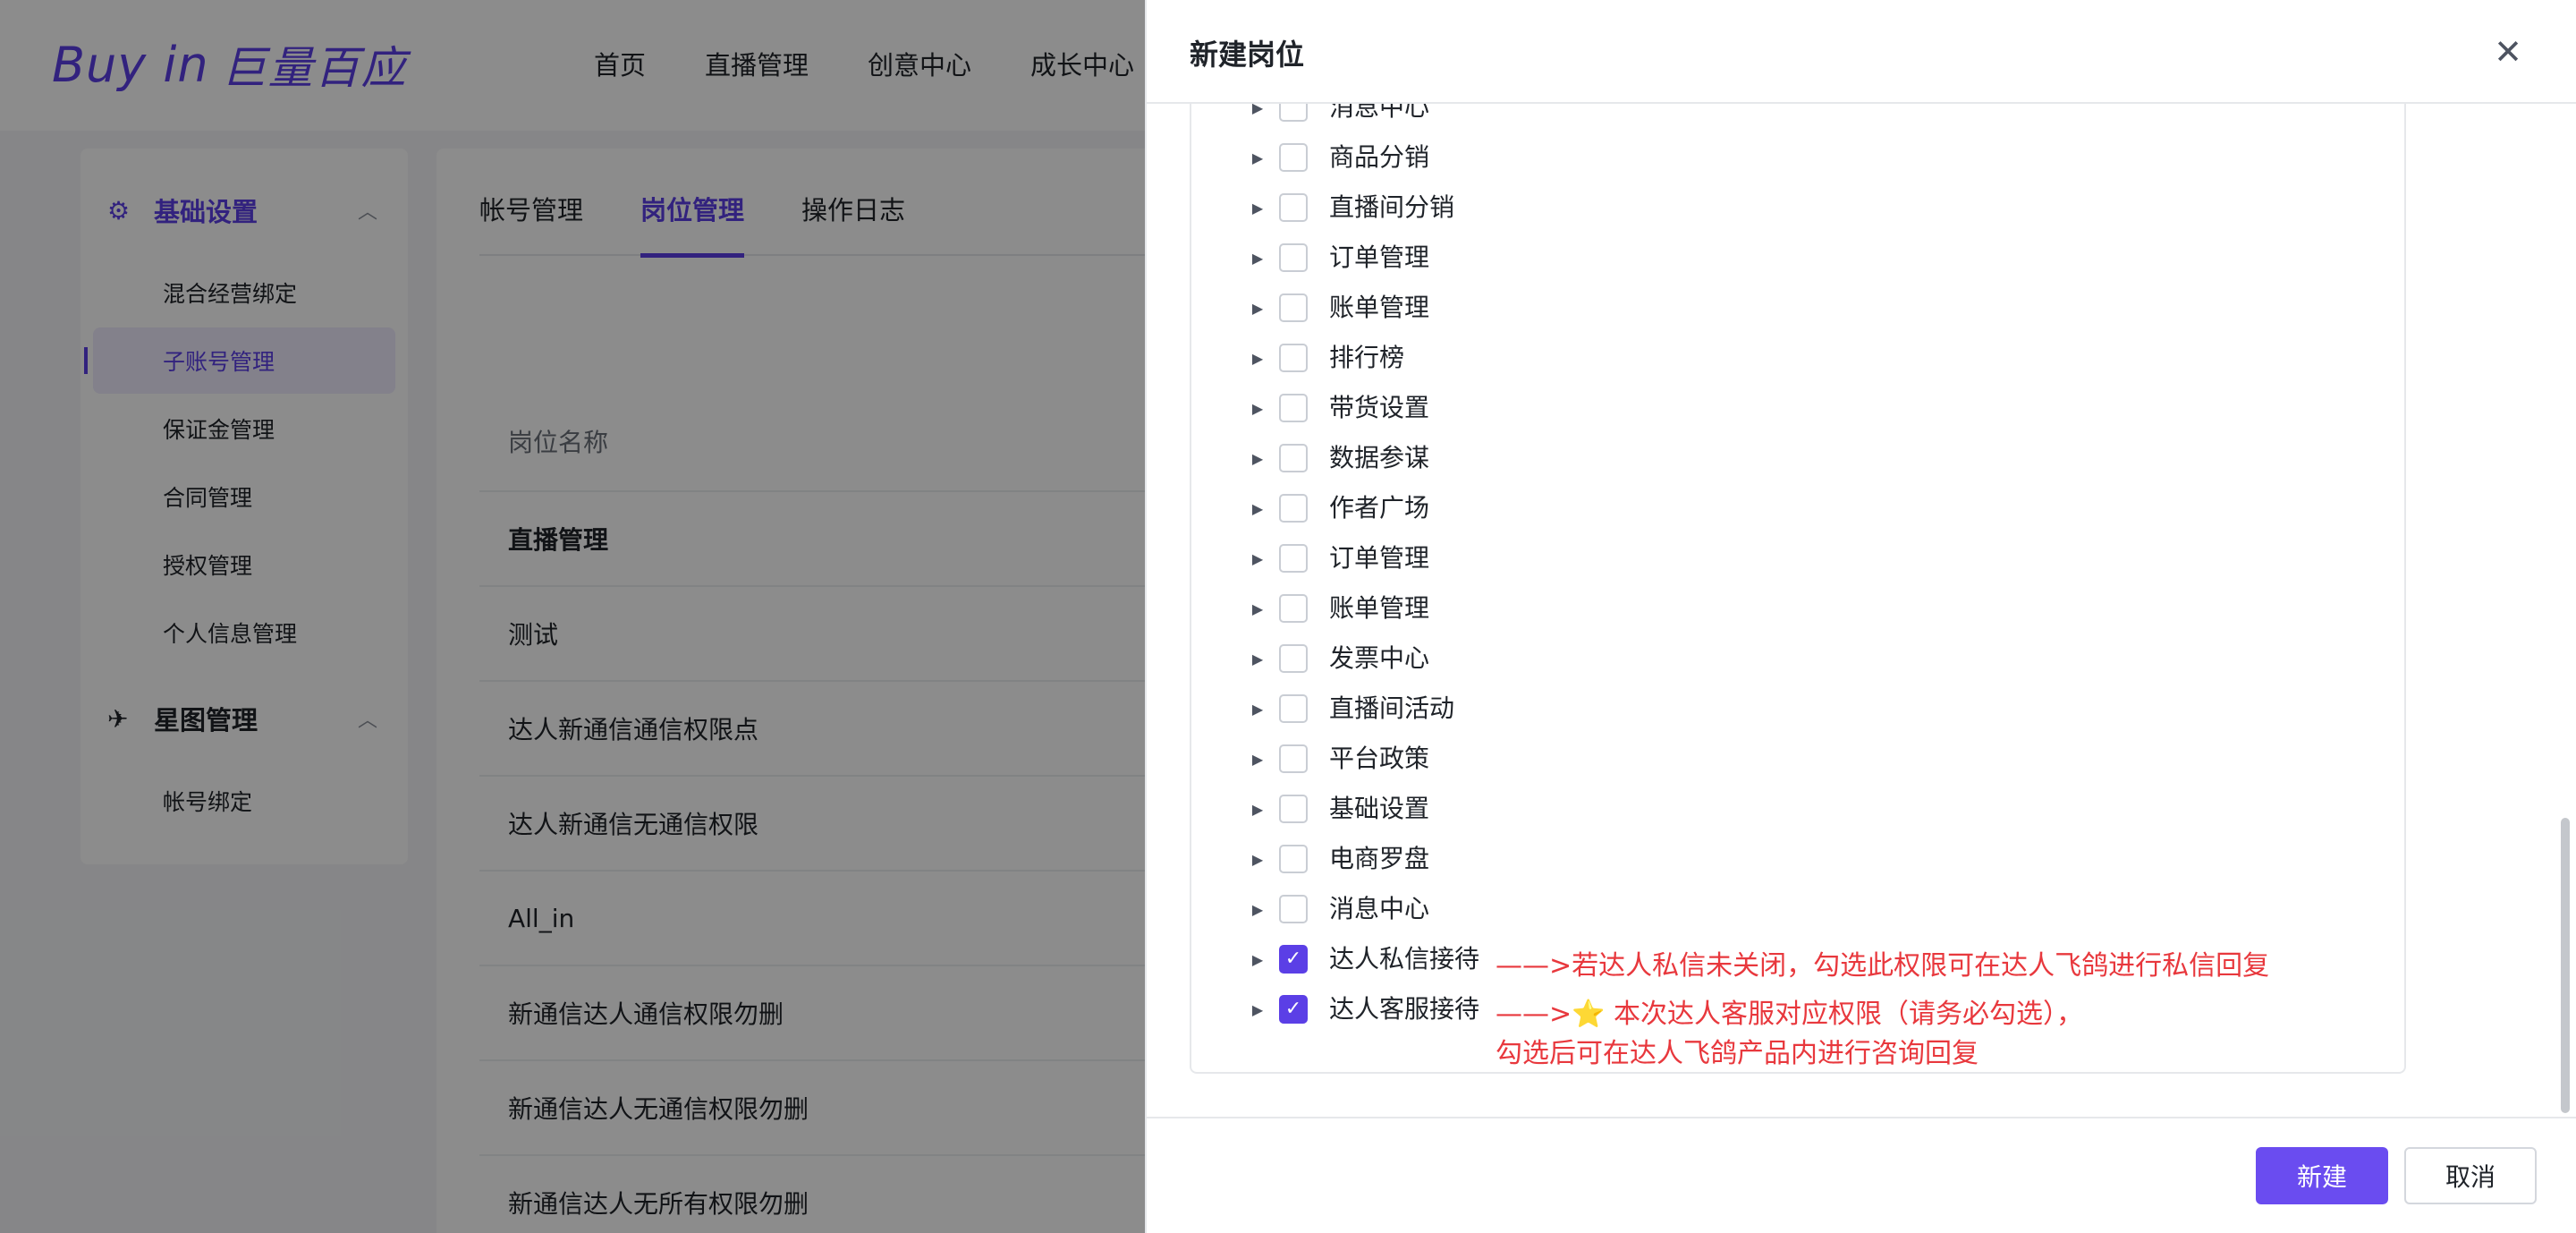  What do you see at coordinates (1797, 709) in the screenshot?
I see `permission-row: ▶ 直播间活动` at bounding box center [1797, 709].